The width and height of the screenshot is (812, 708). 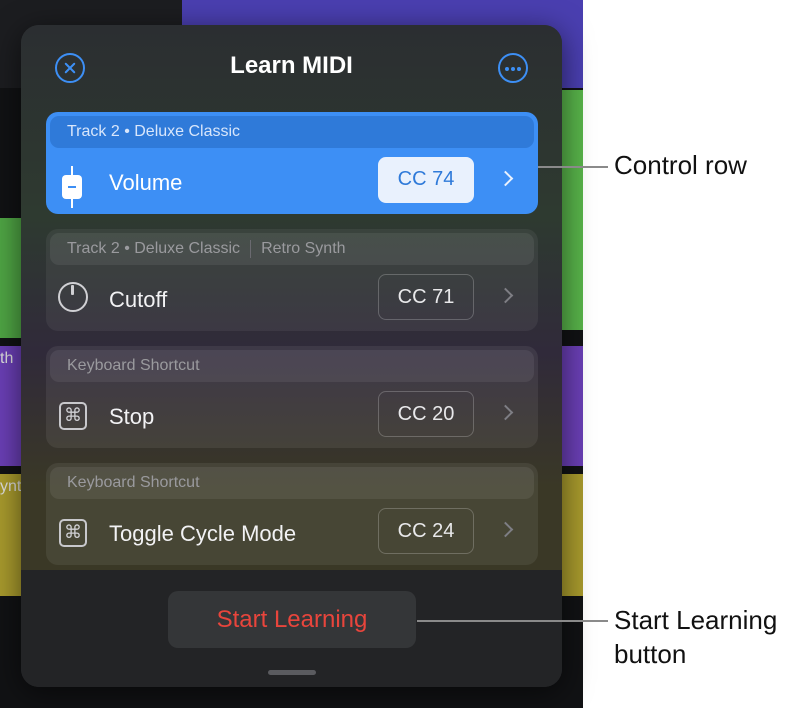 What do you see at coordinates (292, 672) in the screenshot?
I see `sheet-grabber` at bounding box center [292, 672].